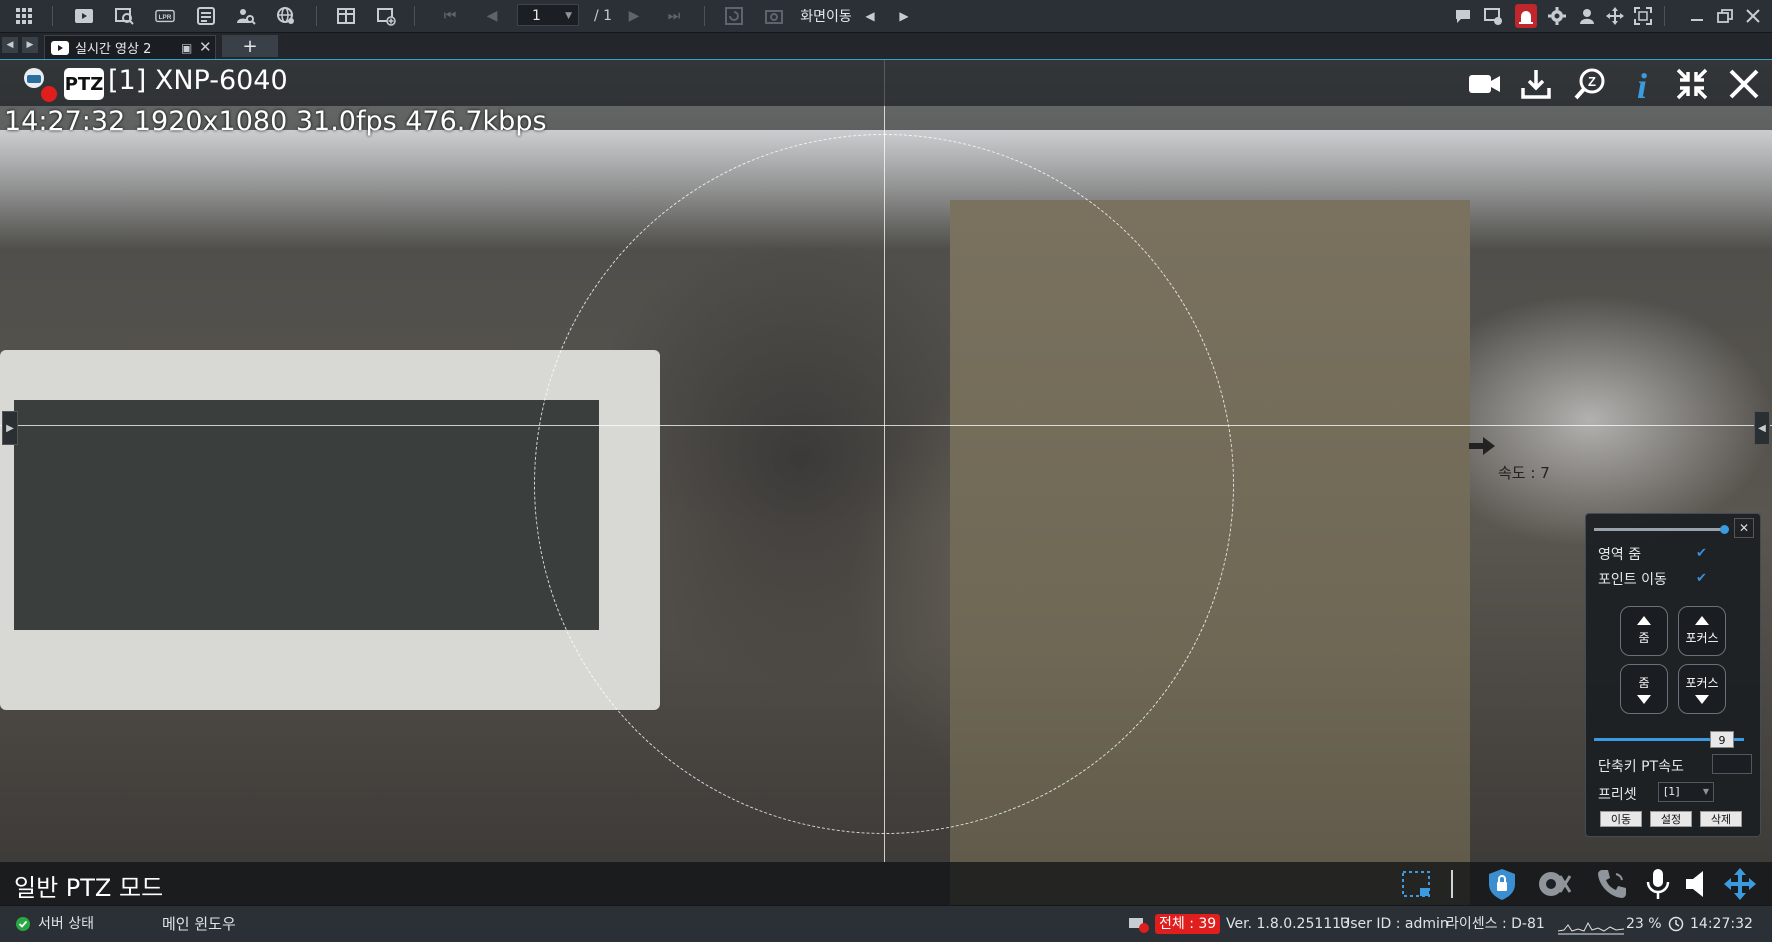  I want to click on fullscreen-icon, so click(1643, 16).